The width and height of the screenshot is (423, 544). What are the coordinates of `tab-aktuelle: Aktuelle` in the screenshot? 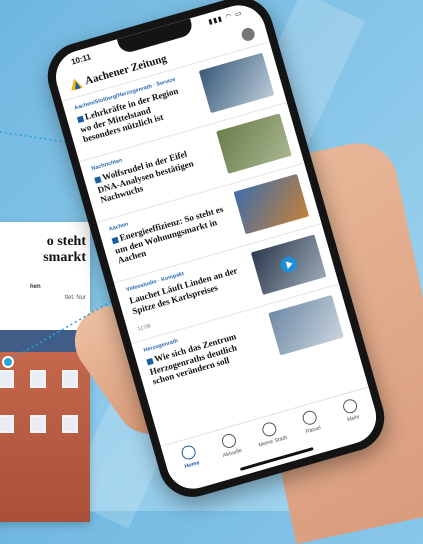 It's located at (230, 445).